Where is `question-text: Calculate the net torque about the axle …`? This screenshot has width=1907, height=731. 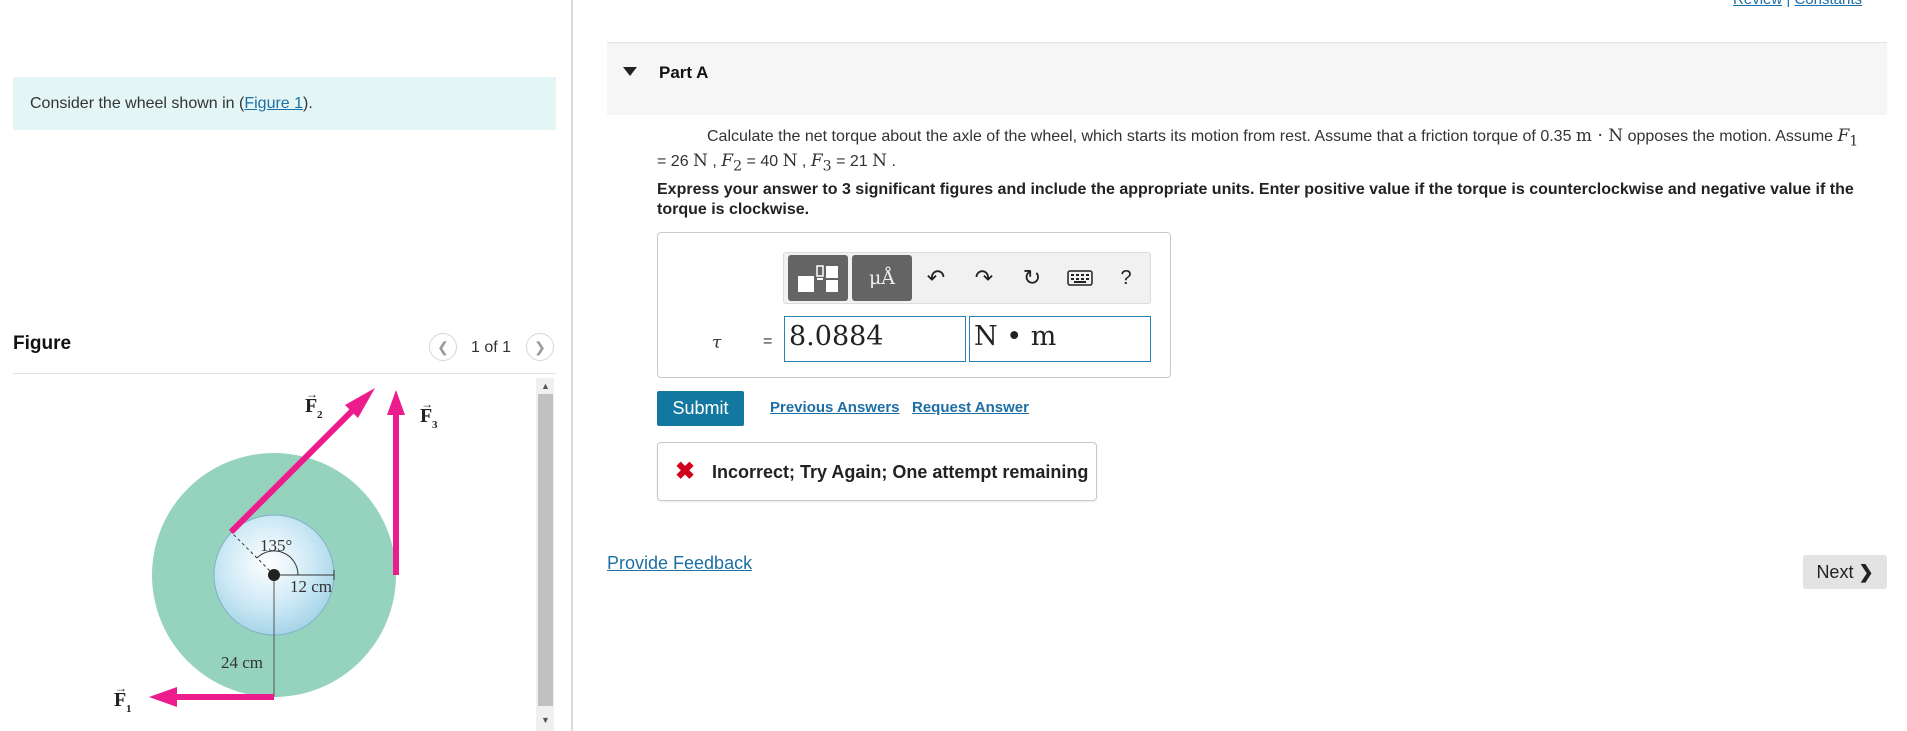
question-text: Calculate the net torque about the axle … is located at coordinates (1258, 150).